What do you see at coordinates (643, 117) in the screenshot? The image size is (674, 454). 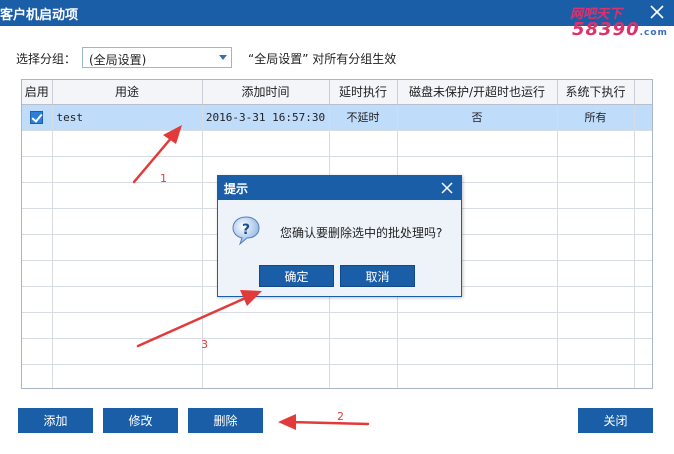 I see `table-cell-filler` at bounding box center [643, 117].